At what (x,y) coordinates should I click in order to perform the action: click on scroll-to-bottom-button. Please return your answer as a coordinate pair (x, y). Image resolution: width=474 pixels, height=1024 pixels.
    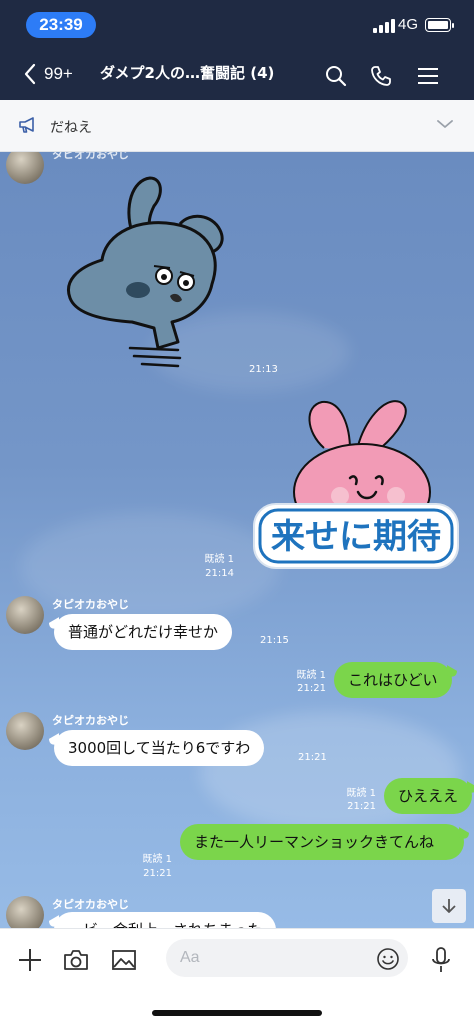
    Looking at the image, I should click on (449, 906).